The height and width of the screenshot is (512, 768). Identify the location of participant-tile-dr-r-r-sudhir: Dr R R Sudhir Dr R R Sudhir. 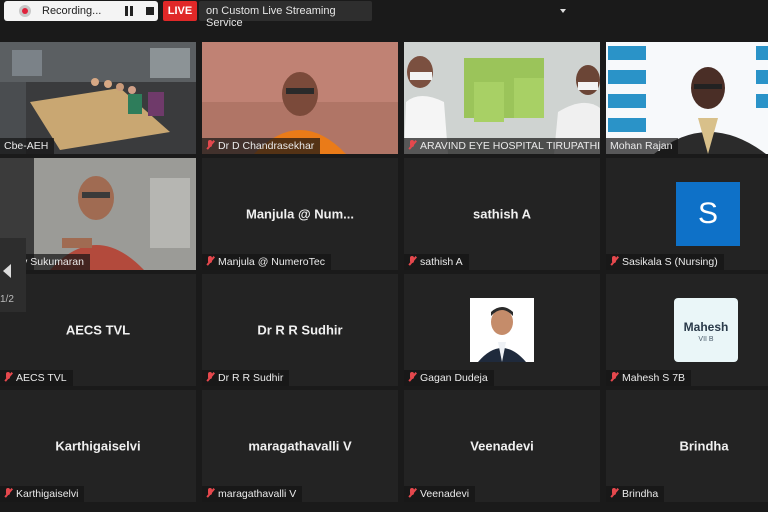
(300, 330).